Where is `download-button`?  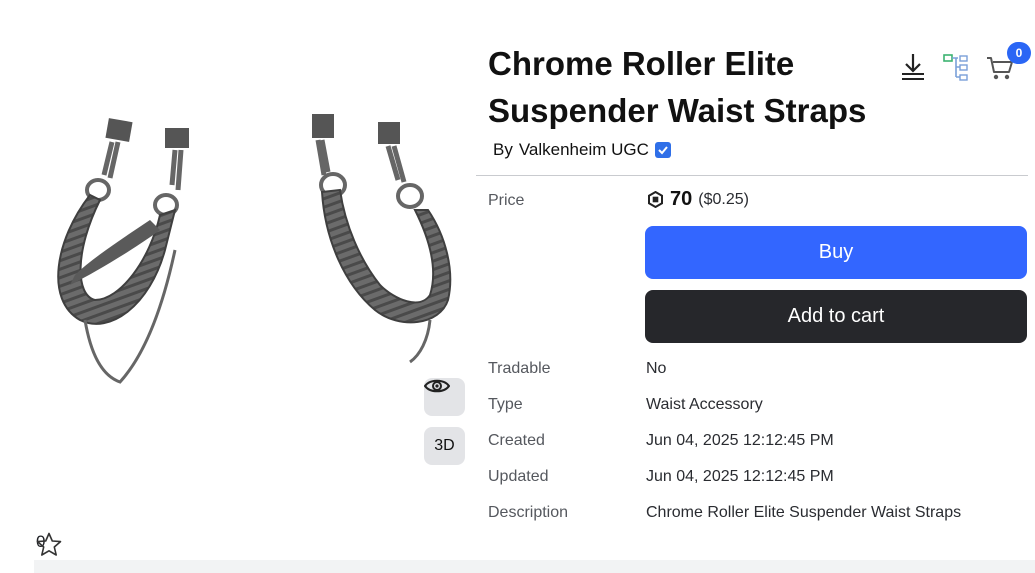 download-button is located at coordinates (913, 67).